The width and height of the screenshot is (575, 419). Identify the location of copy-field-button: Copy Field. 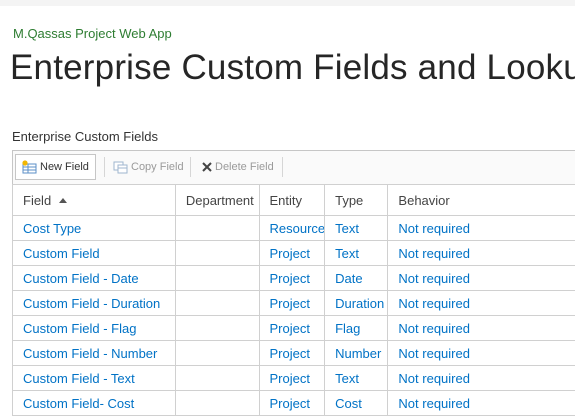
(148, 167).